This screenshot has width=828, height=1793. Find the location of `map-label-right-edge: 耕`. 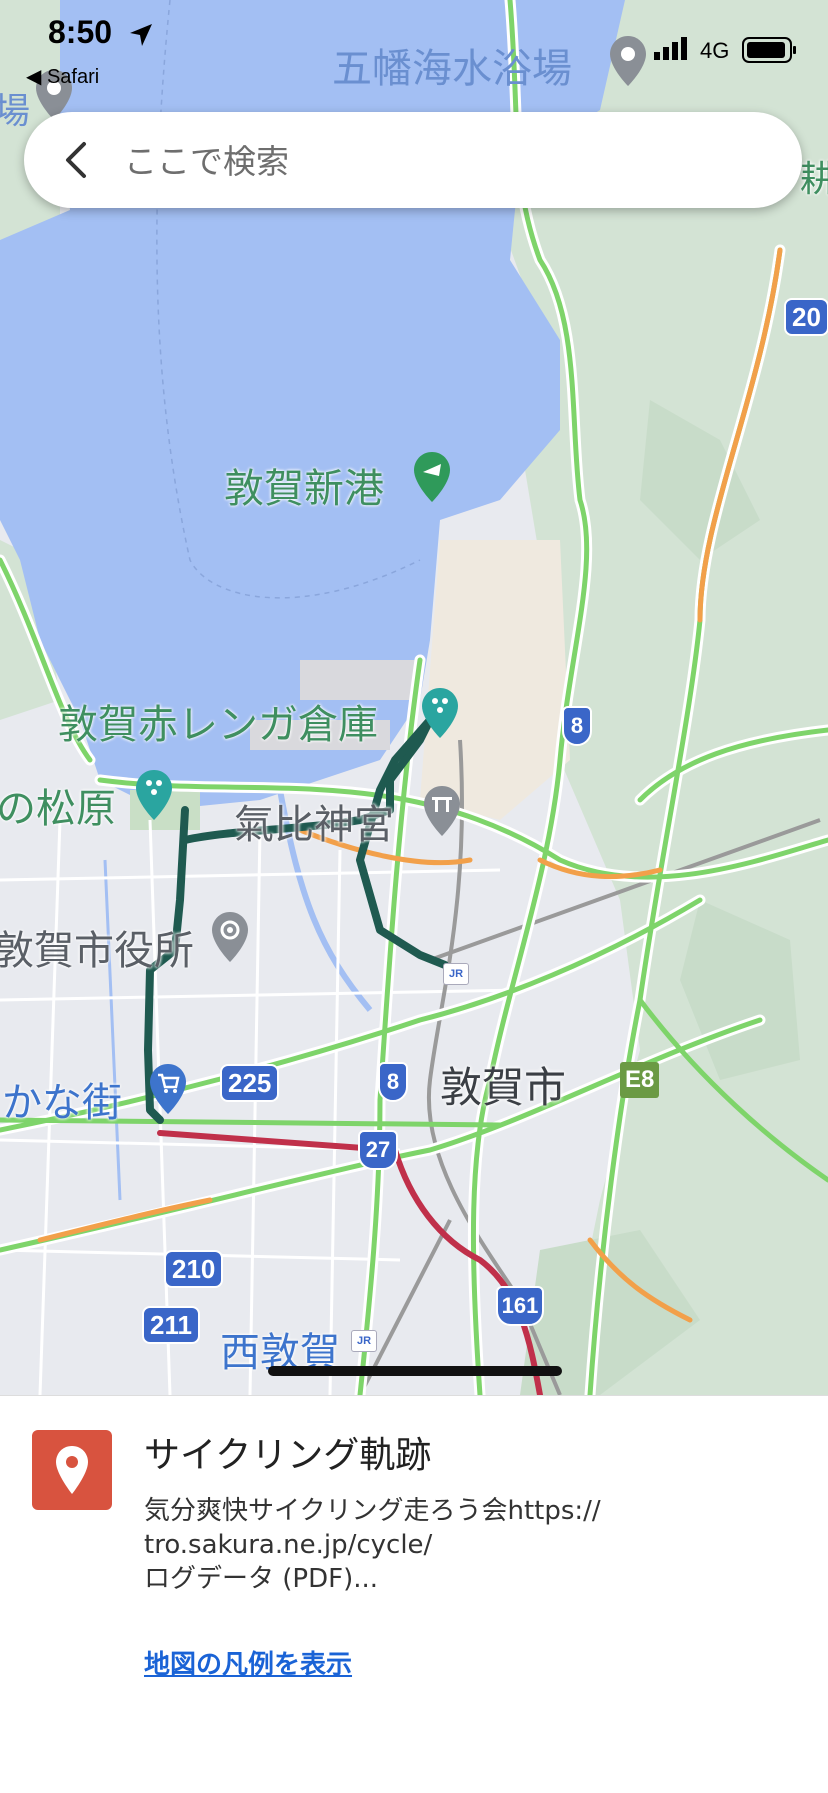

map-label-right-edge: 耕 is located at coordinates (814, 179).